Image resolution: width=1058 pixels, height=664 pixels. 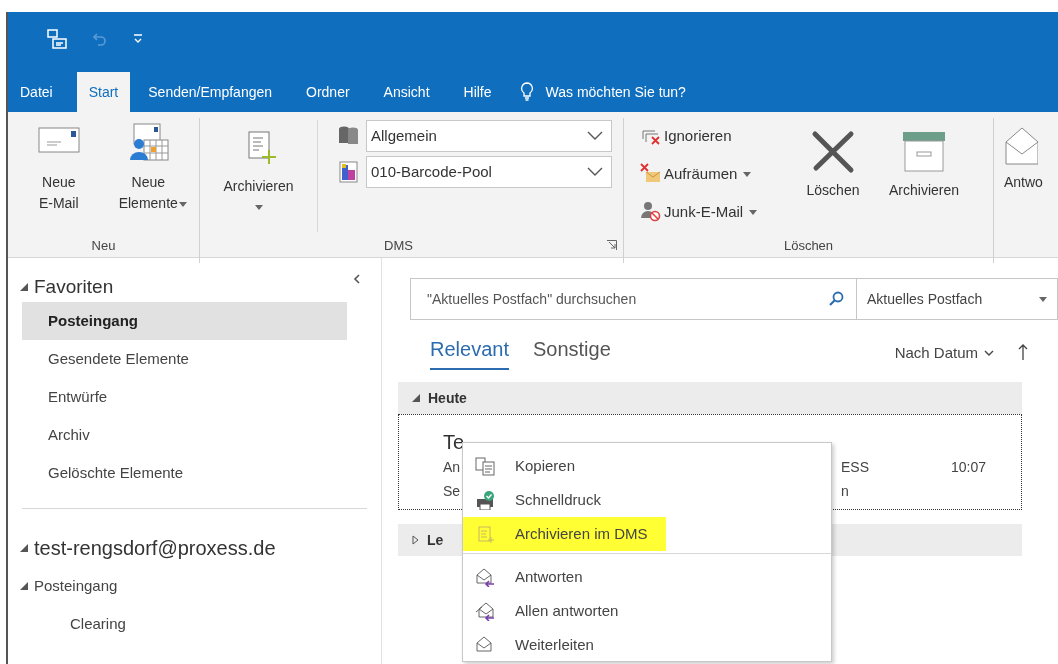 What do you see at coordinates (537, 645) in the screenshot?
I see `context-menu-item: Weiterleiten` at bounding box center [537, 645].